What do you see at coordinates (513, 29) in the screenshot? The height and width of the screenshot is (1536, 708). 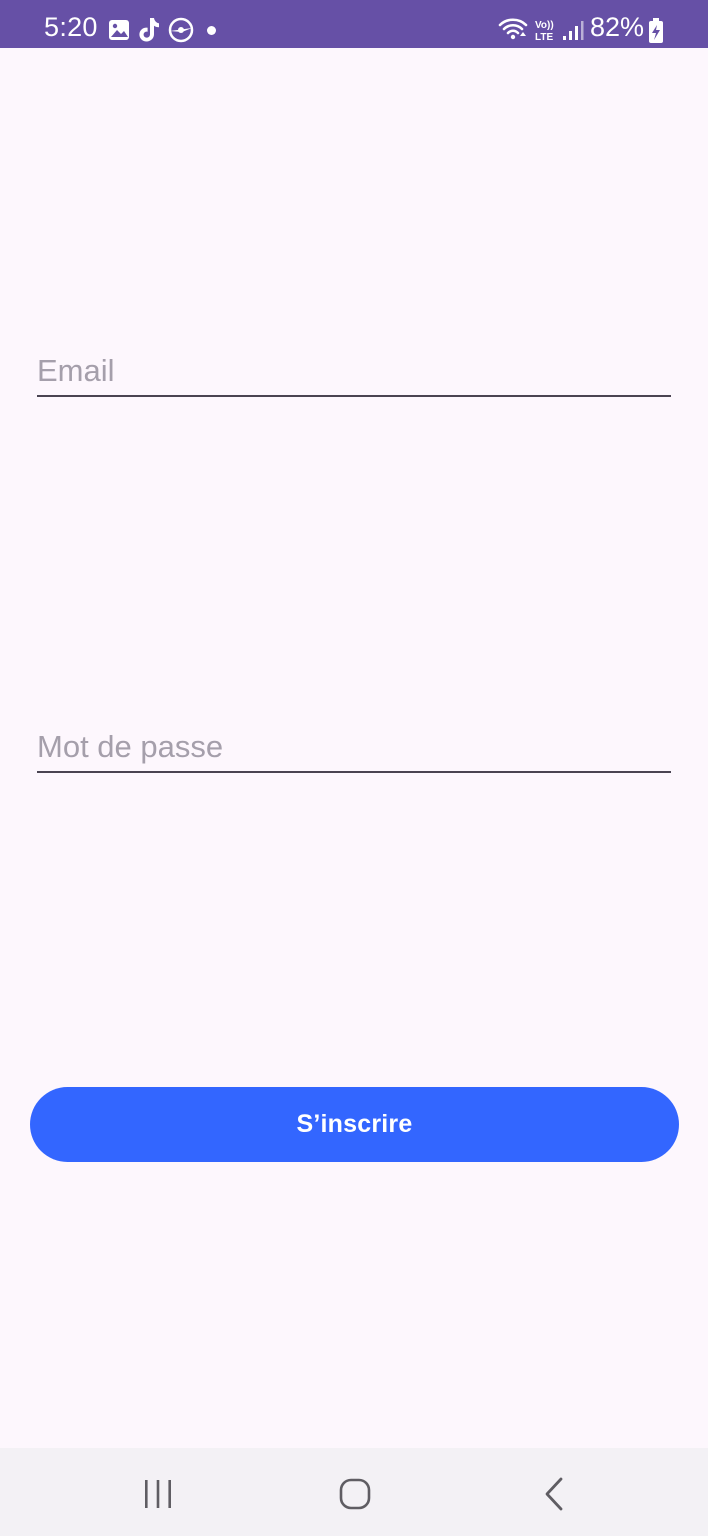 I see `wifi-icon` at bounding box center [513, 29].